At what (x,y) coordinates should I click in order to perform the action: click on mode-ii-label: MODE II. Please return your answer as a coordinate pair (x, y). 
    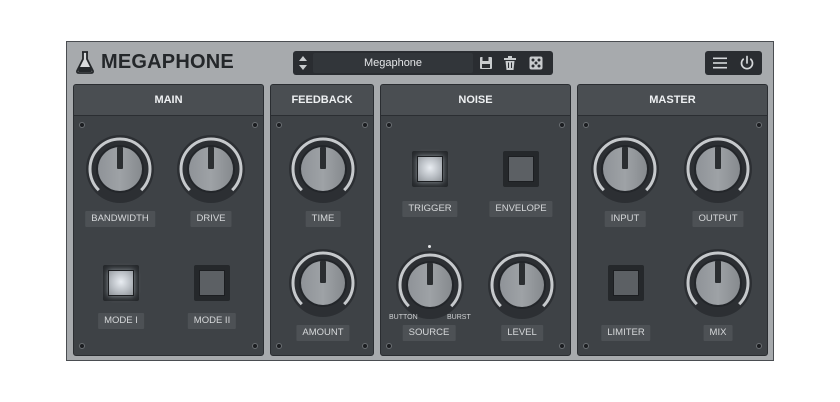
    Looking at the image, I should click on (212, 321).